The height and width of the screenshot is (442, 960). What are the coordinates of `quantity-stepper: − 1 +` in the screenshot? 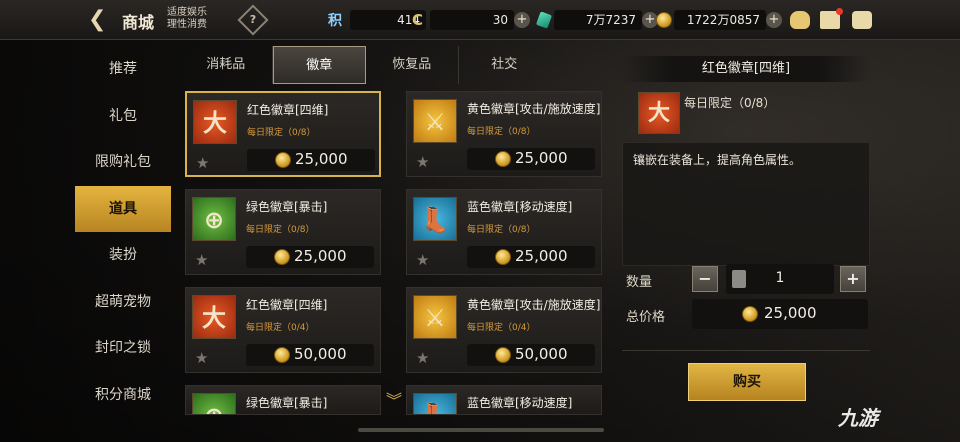 It's located at (780, 279).